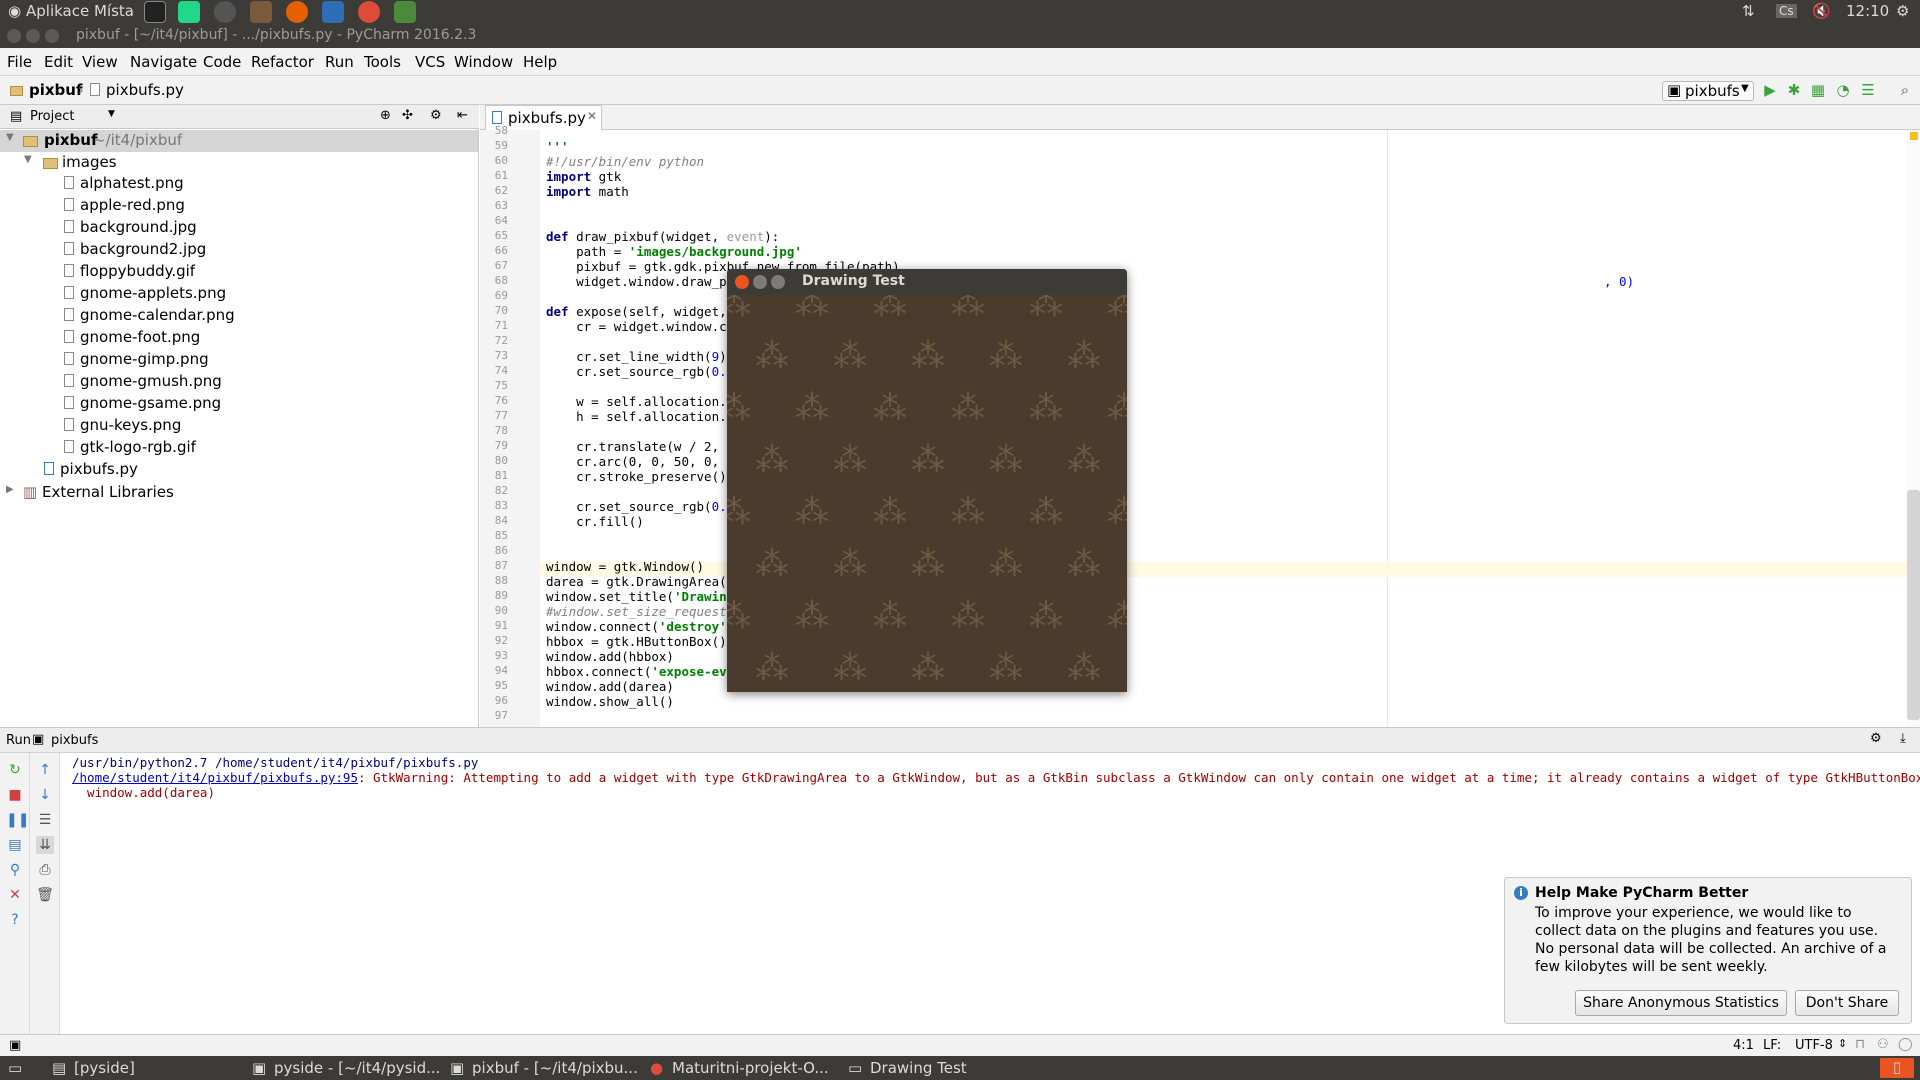 The width and height of the screenshot is (1920, 1080). I want to click on tree-file: apple-red.png, so click(124, 207).